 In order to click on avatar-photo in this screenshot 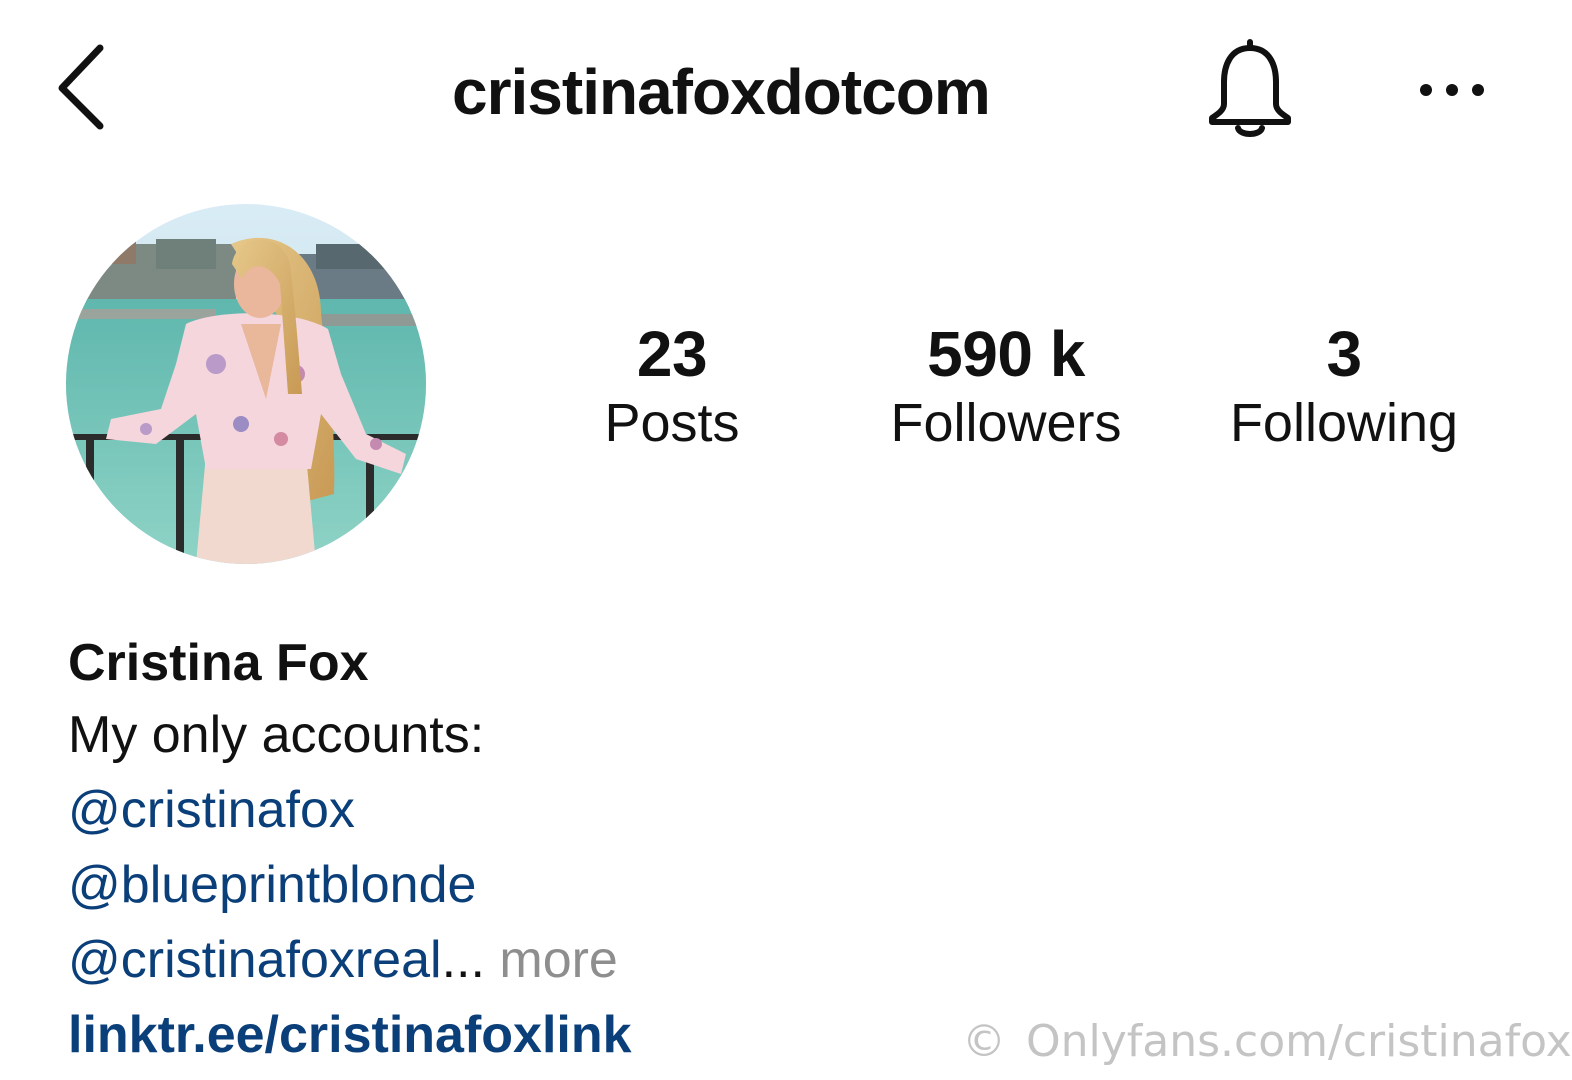, I will do `click(246, 384)`.